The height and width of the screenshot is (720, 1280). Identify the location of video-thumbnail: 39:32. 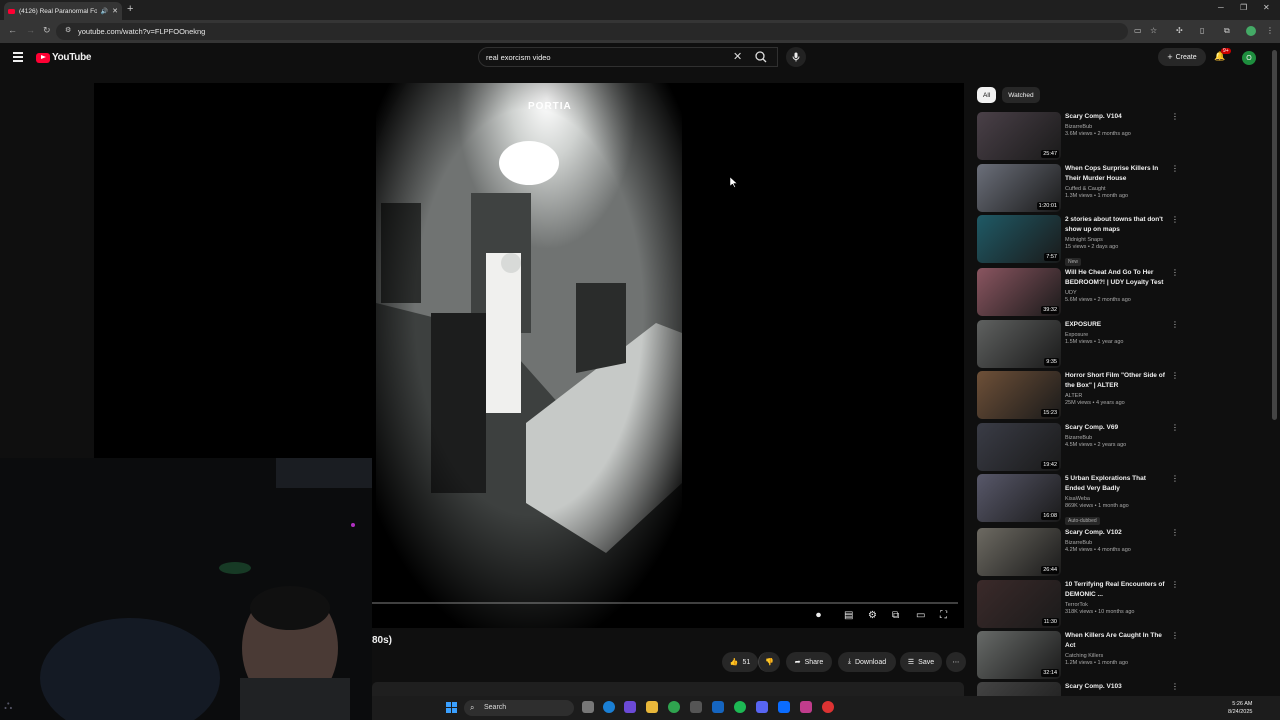
(1019, 292).